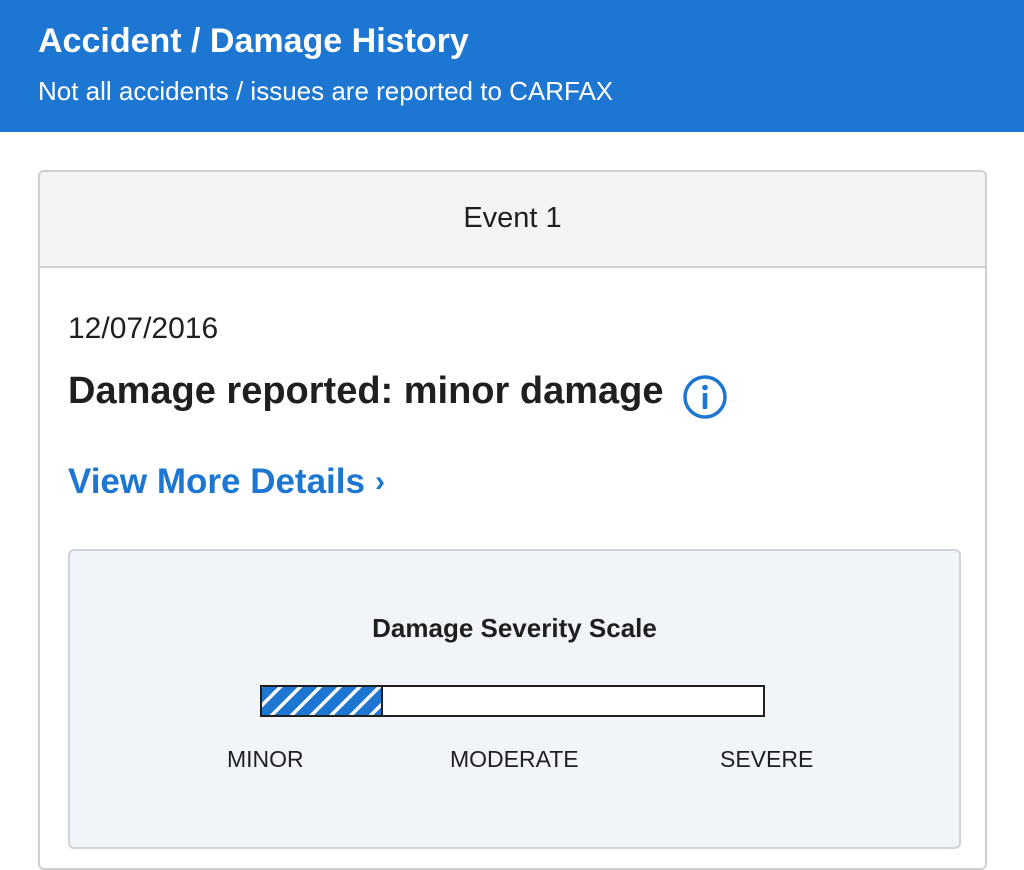  I want to click on severity-bar, so click(512, 701).